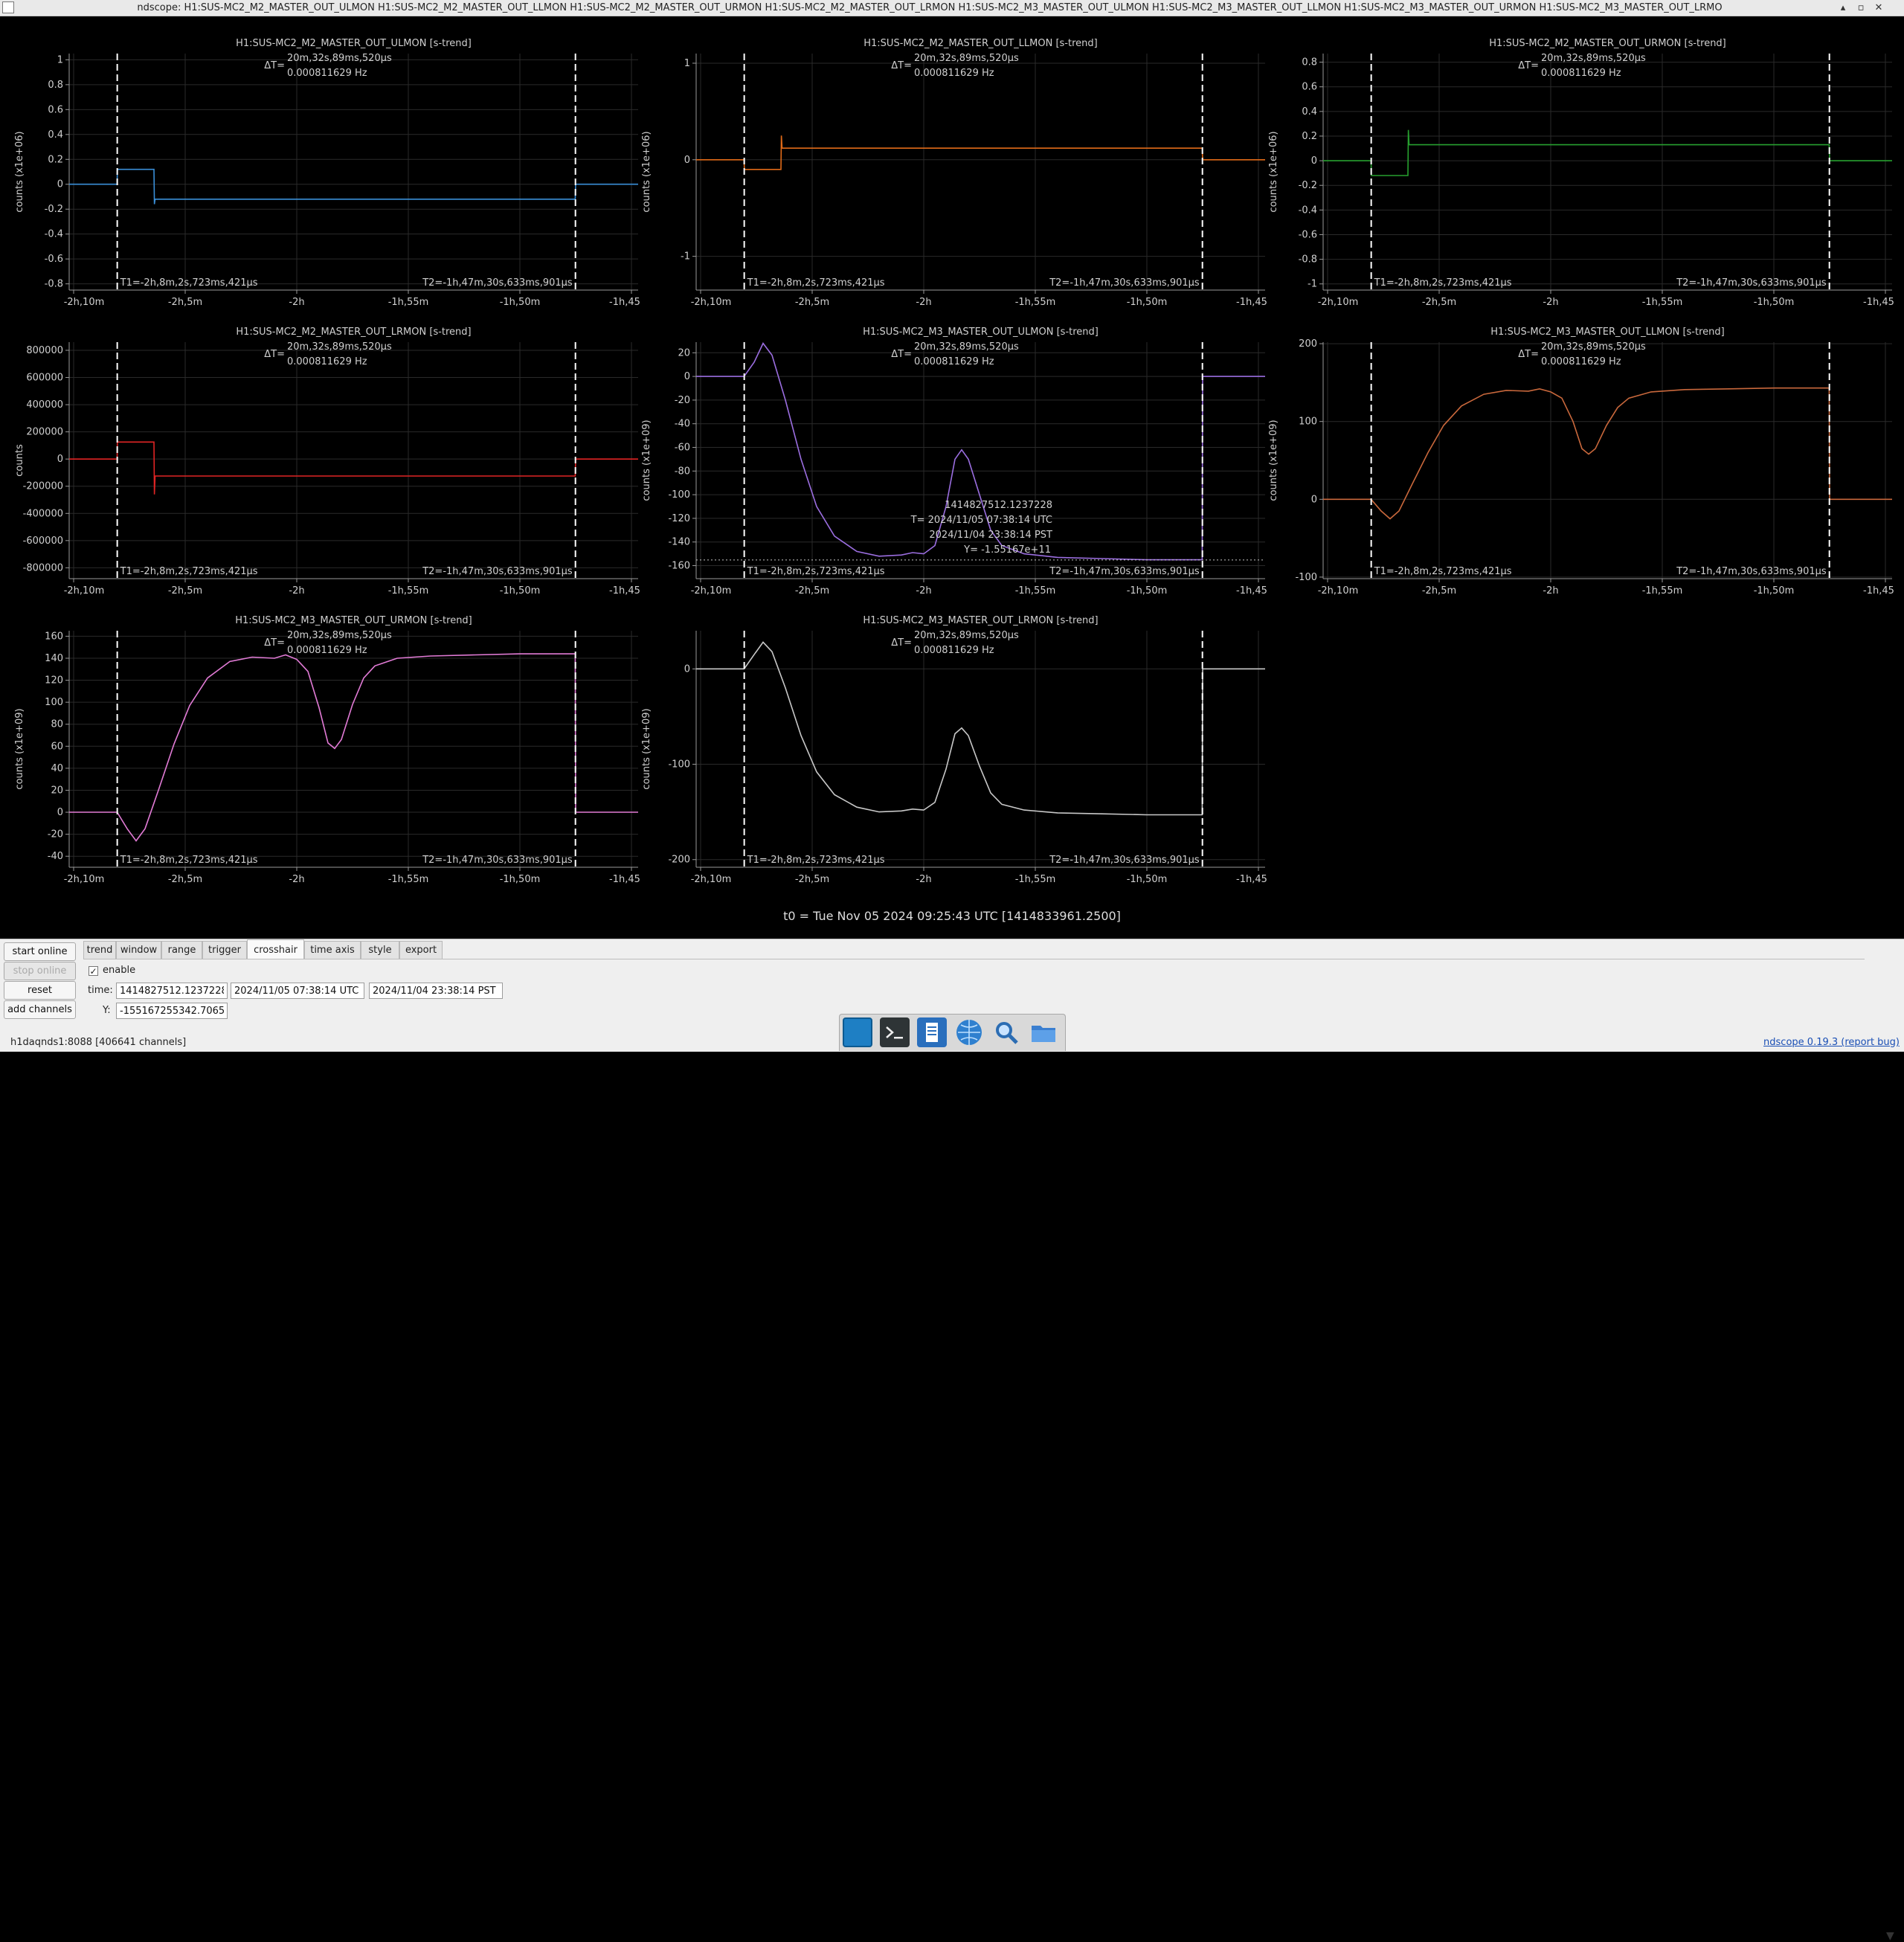 The height and width of the screenshot is (1942, 1904). I want to click on time-utc-field, so click(298, 991).